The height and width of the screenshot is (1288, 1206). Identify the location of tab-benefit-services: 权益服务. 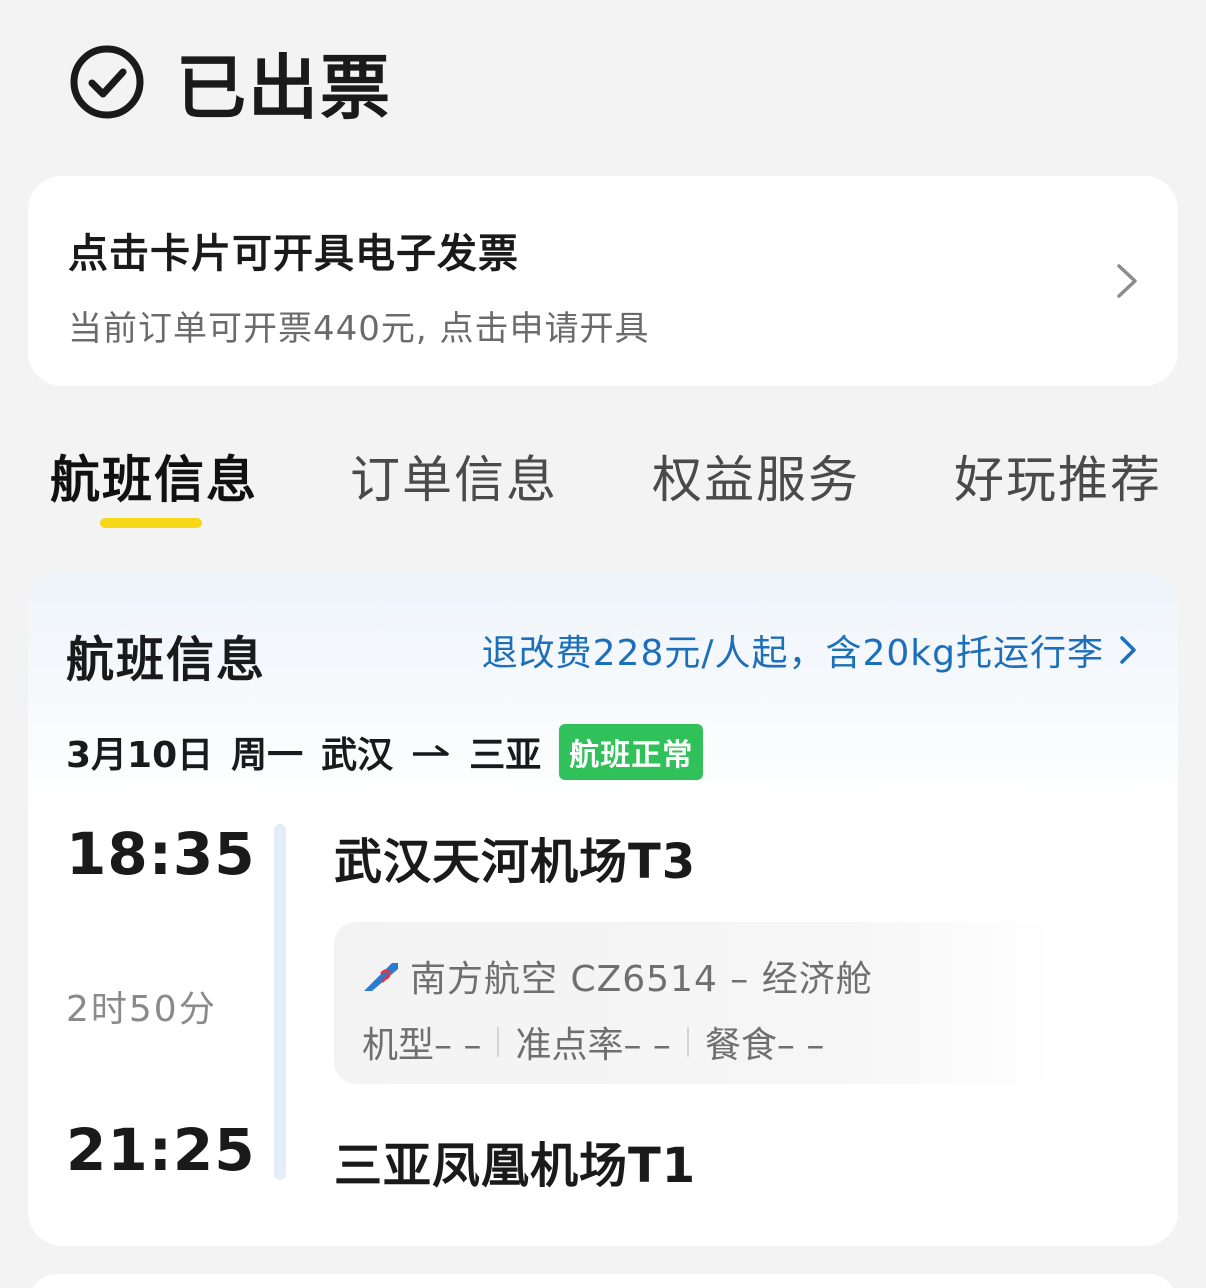
(756, 476).